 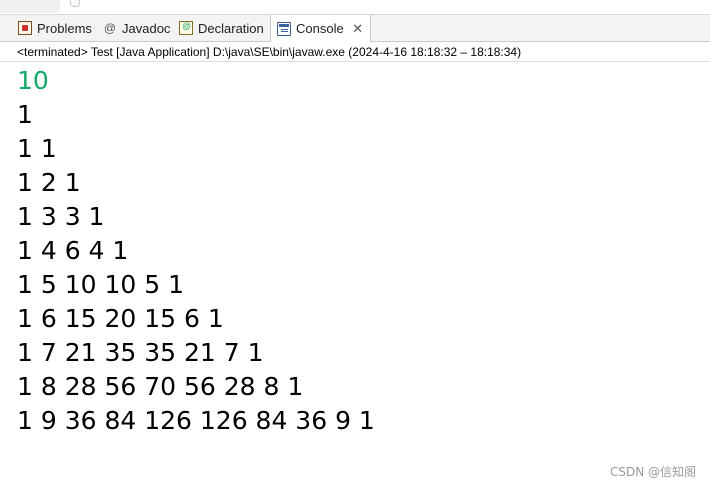 What do you see at coordinates (33, 80) in the screenshot?
I see `console-input-line: 10` at bounding box center [33, 80].